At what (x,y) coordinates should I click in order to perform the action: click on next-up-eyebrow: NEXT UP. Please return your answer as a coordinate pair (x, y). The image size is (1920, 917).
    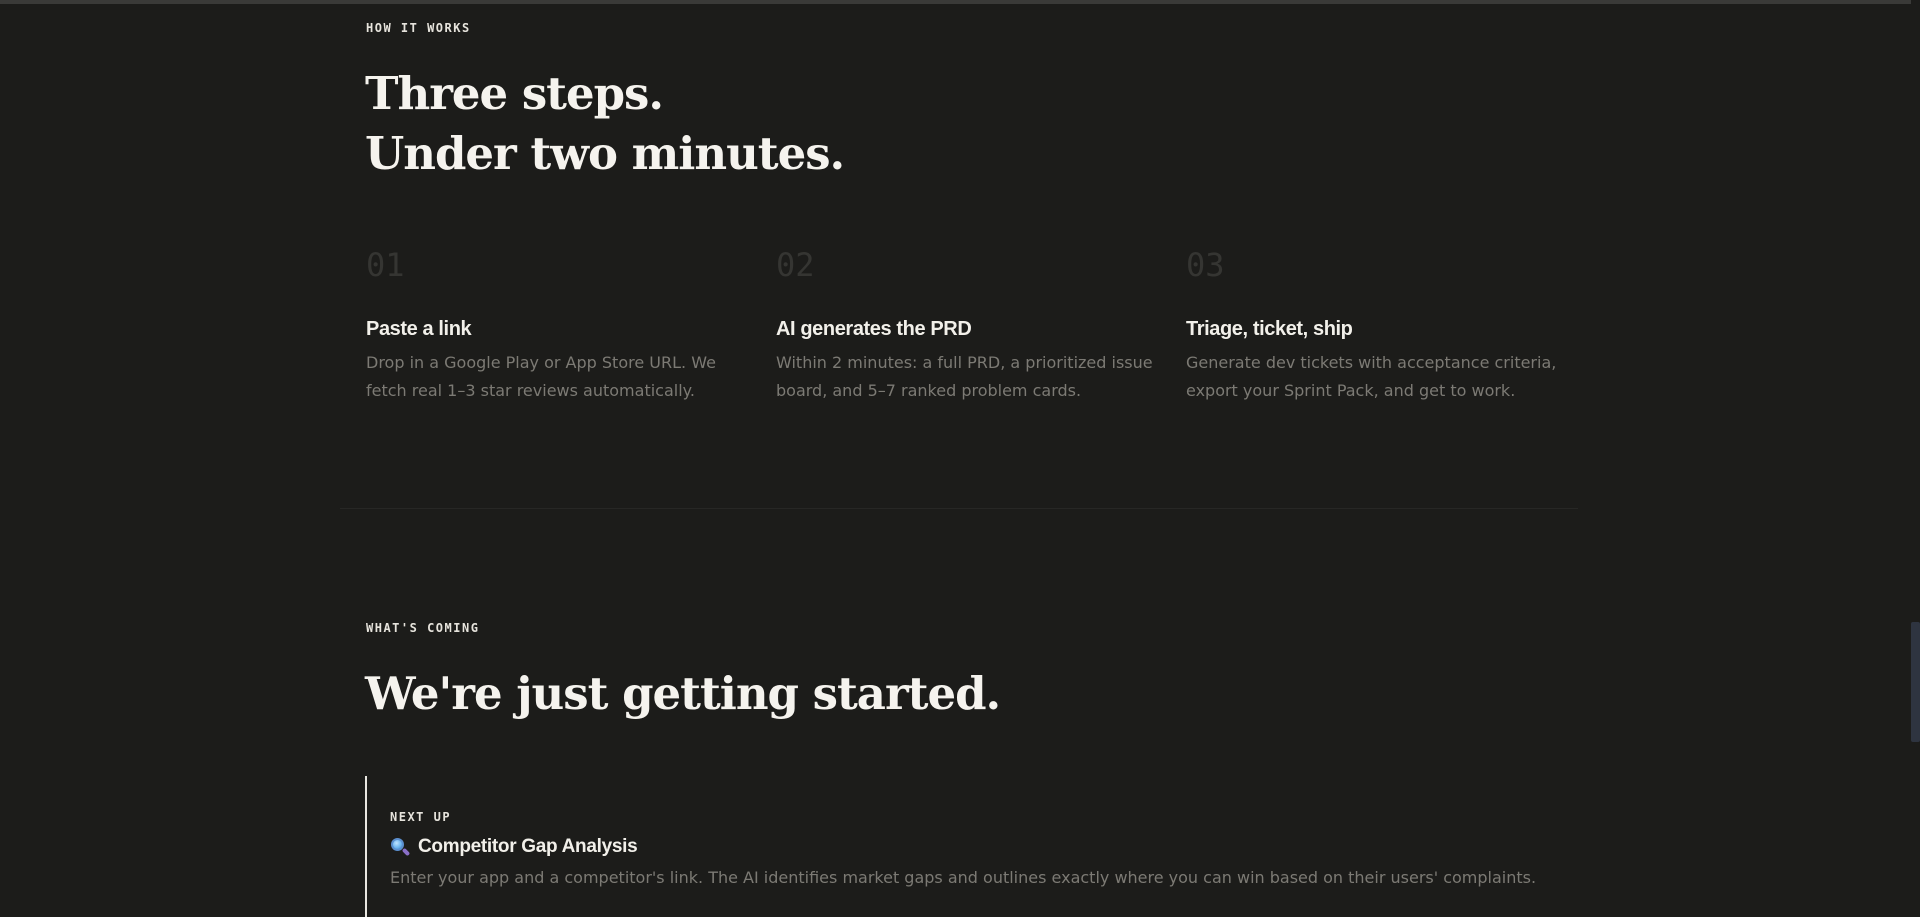
    Looking at the image, I should click on (421, 817).